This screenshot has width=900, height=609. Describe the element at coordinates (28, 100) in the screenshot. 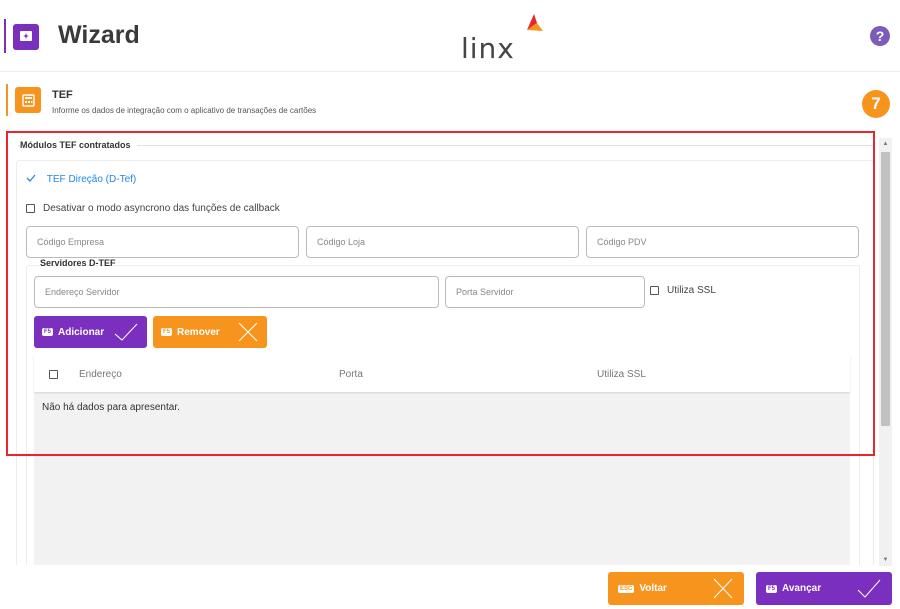

I see `tef-icon` at that location.